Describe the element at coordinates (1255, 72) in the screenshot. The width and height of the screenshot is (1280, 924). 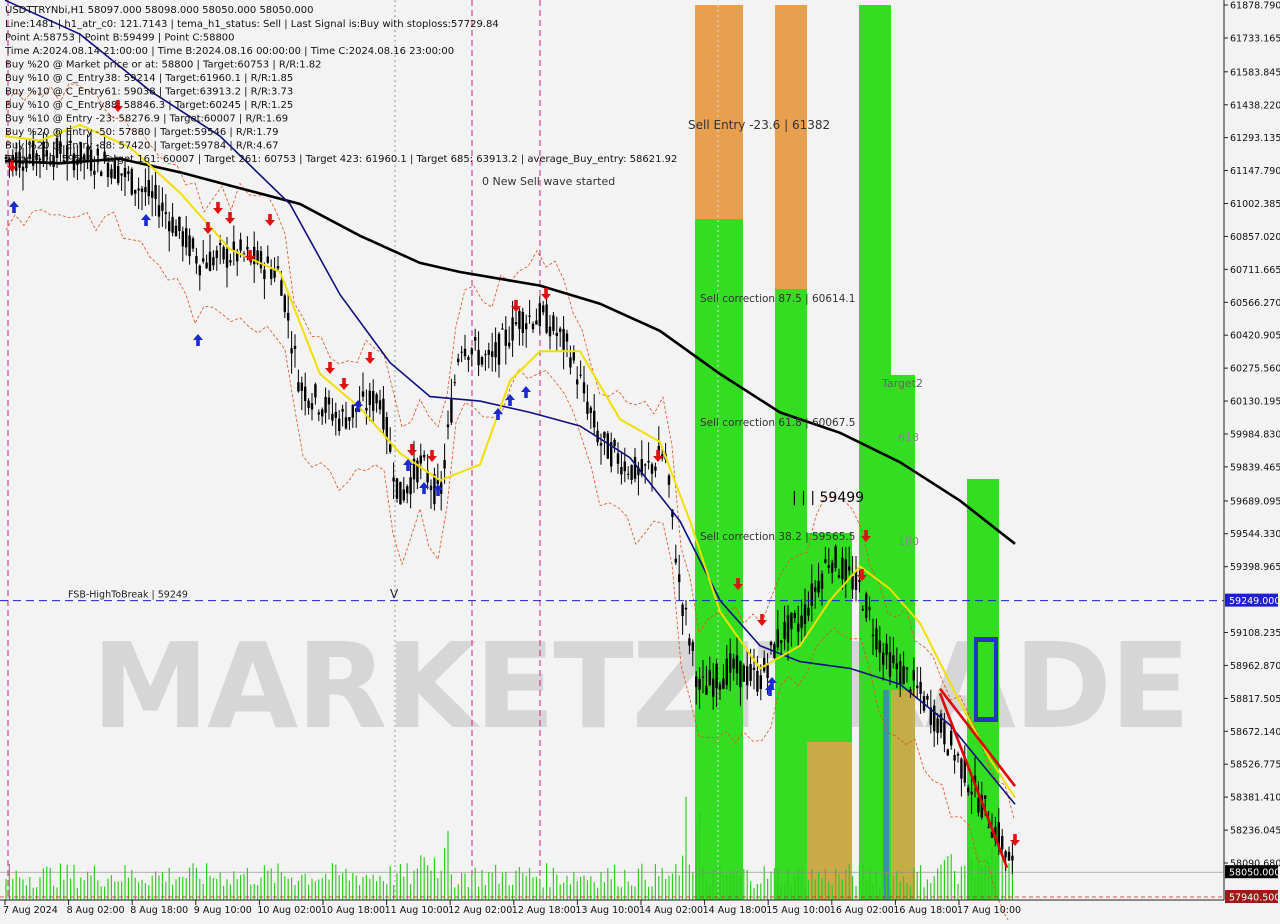
I see `y-tick-label: 61583.845` at that location.